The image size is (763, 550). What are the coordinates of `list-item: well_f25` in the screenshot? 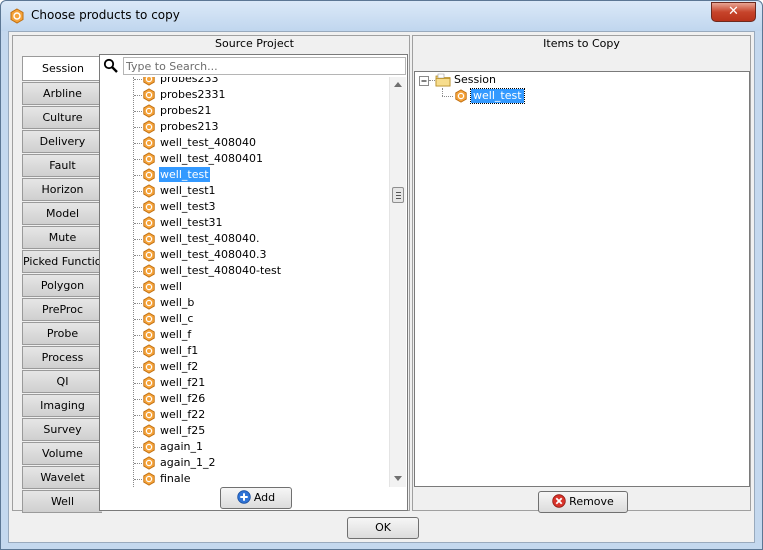 It's located at (245, 431).